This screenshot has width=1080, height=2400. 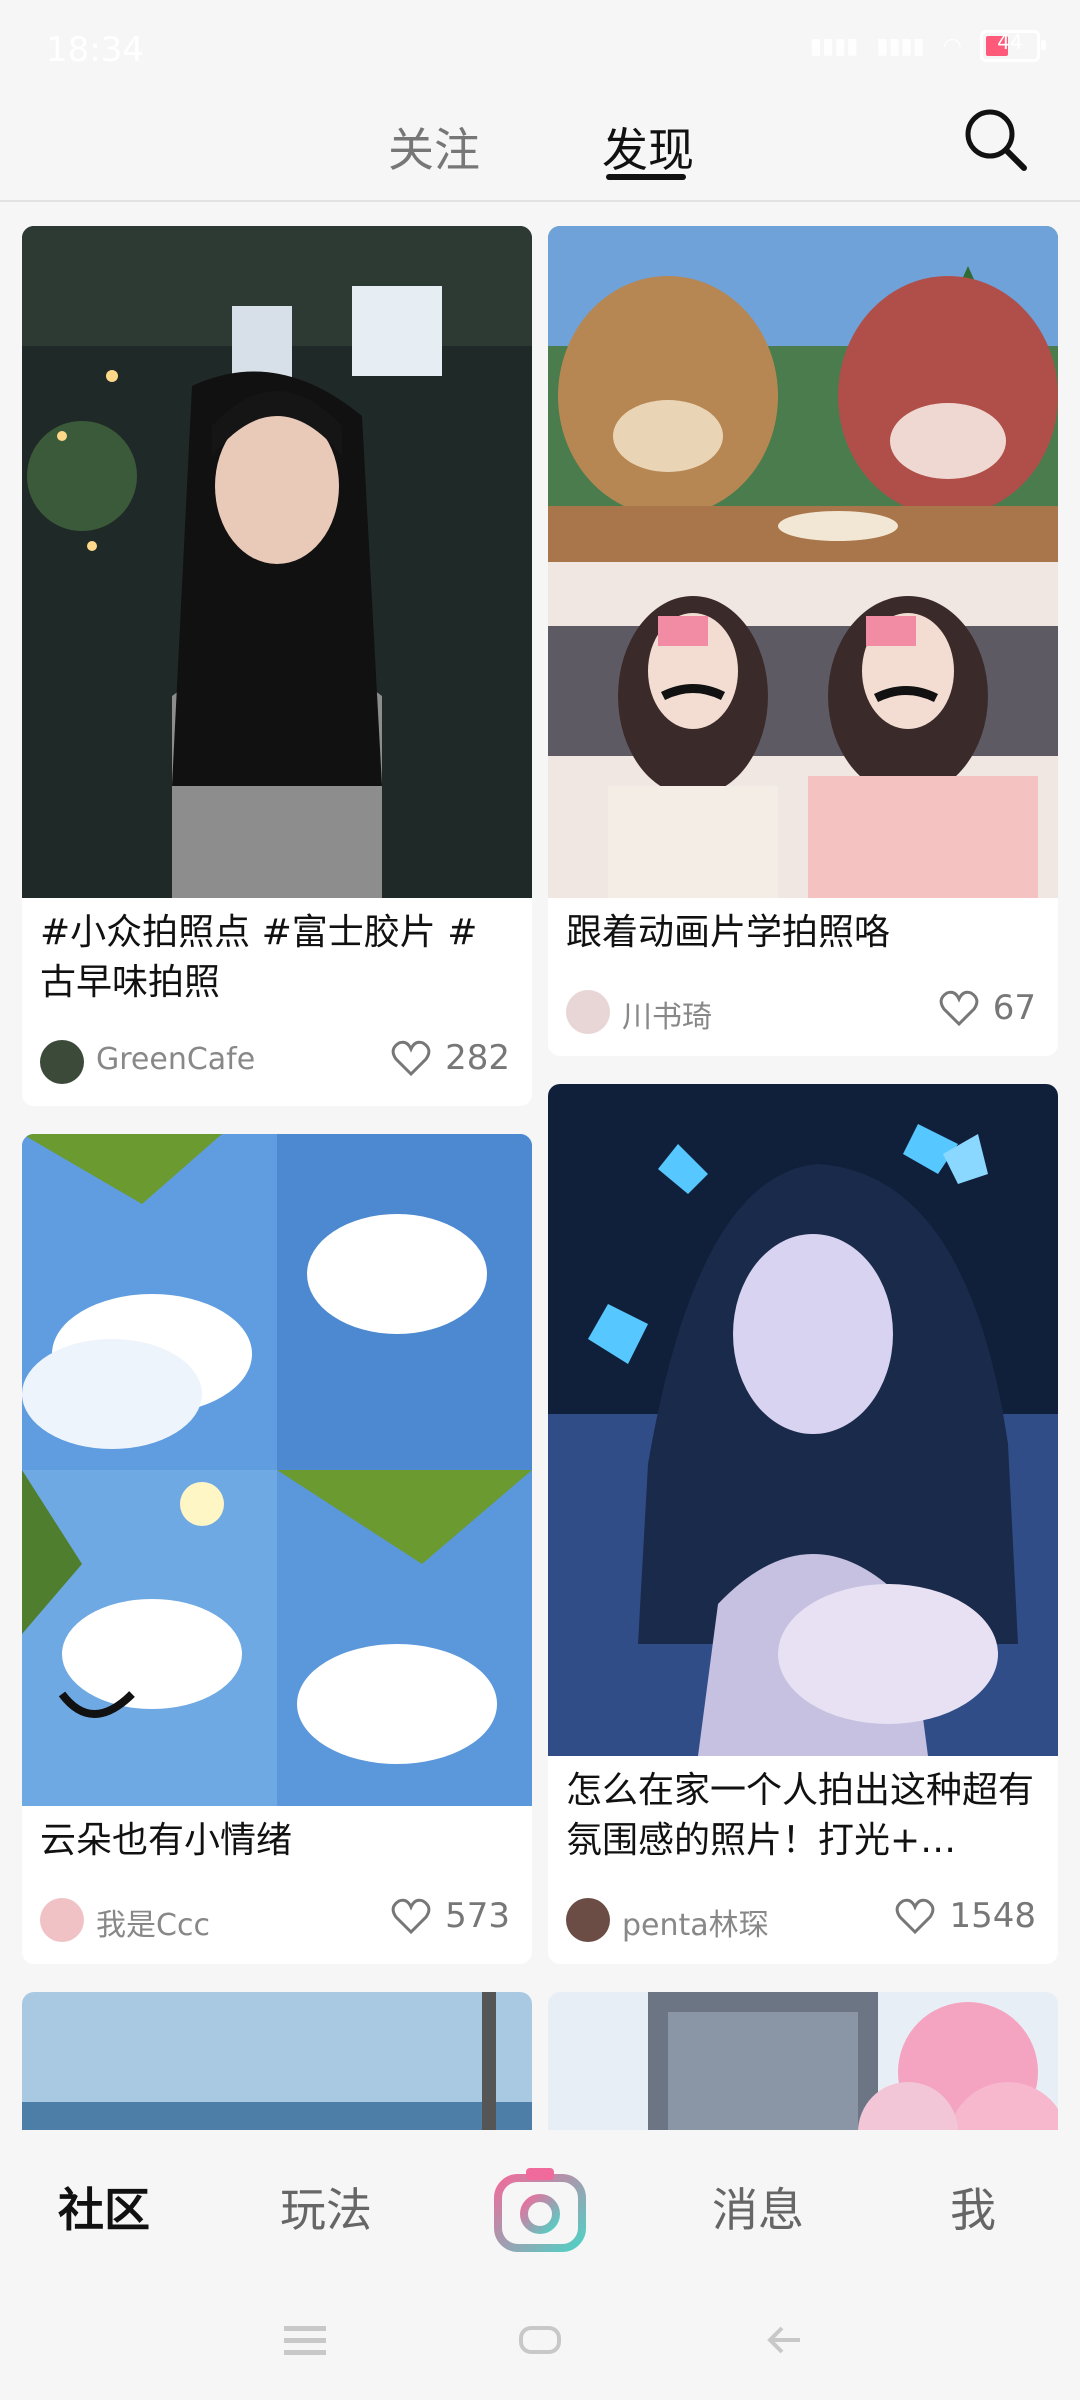 What do you see at coordinates (305, 2340) in the screenshot?
I see `menu-icon` at bounding box center [305, 2340].